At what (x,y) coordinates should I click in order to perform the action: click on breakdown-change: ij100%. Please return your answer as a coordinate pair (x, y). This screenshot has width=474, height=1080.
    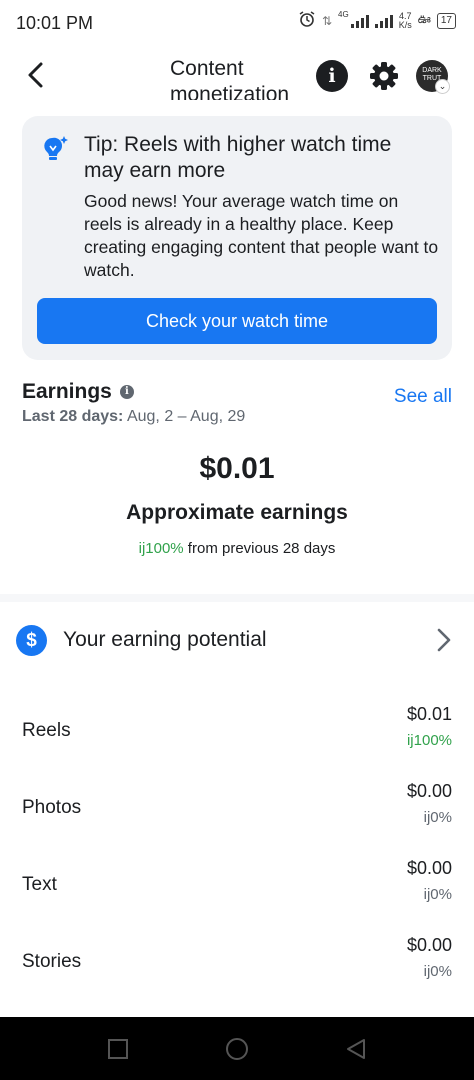
    Looking at the image, I should click on (429, 740).